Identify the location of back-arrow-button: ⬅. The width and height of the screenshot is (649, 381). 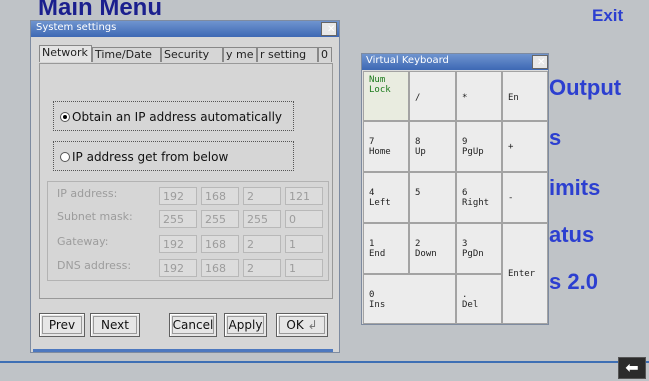
(632, 368).